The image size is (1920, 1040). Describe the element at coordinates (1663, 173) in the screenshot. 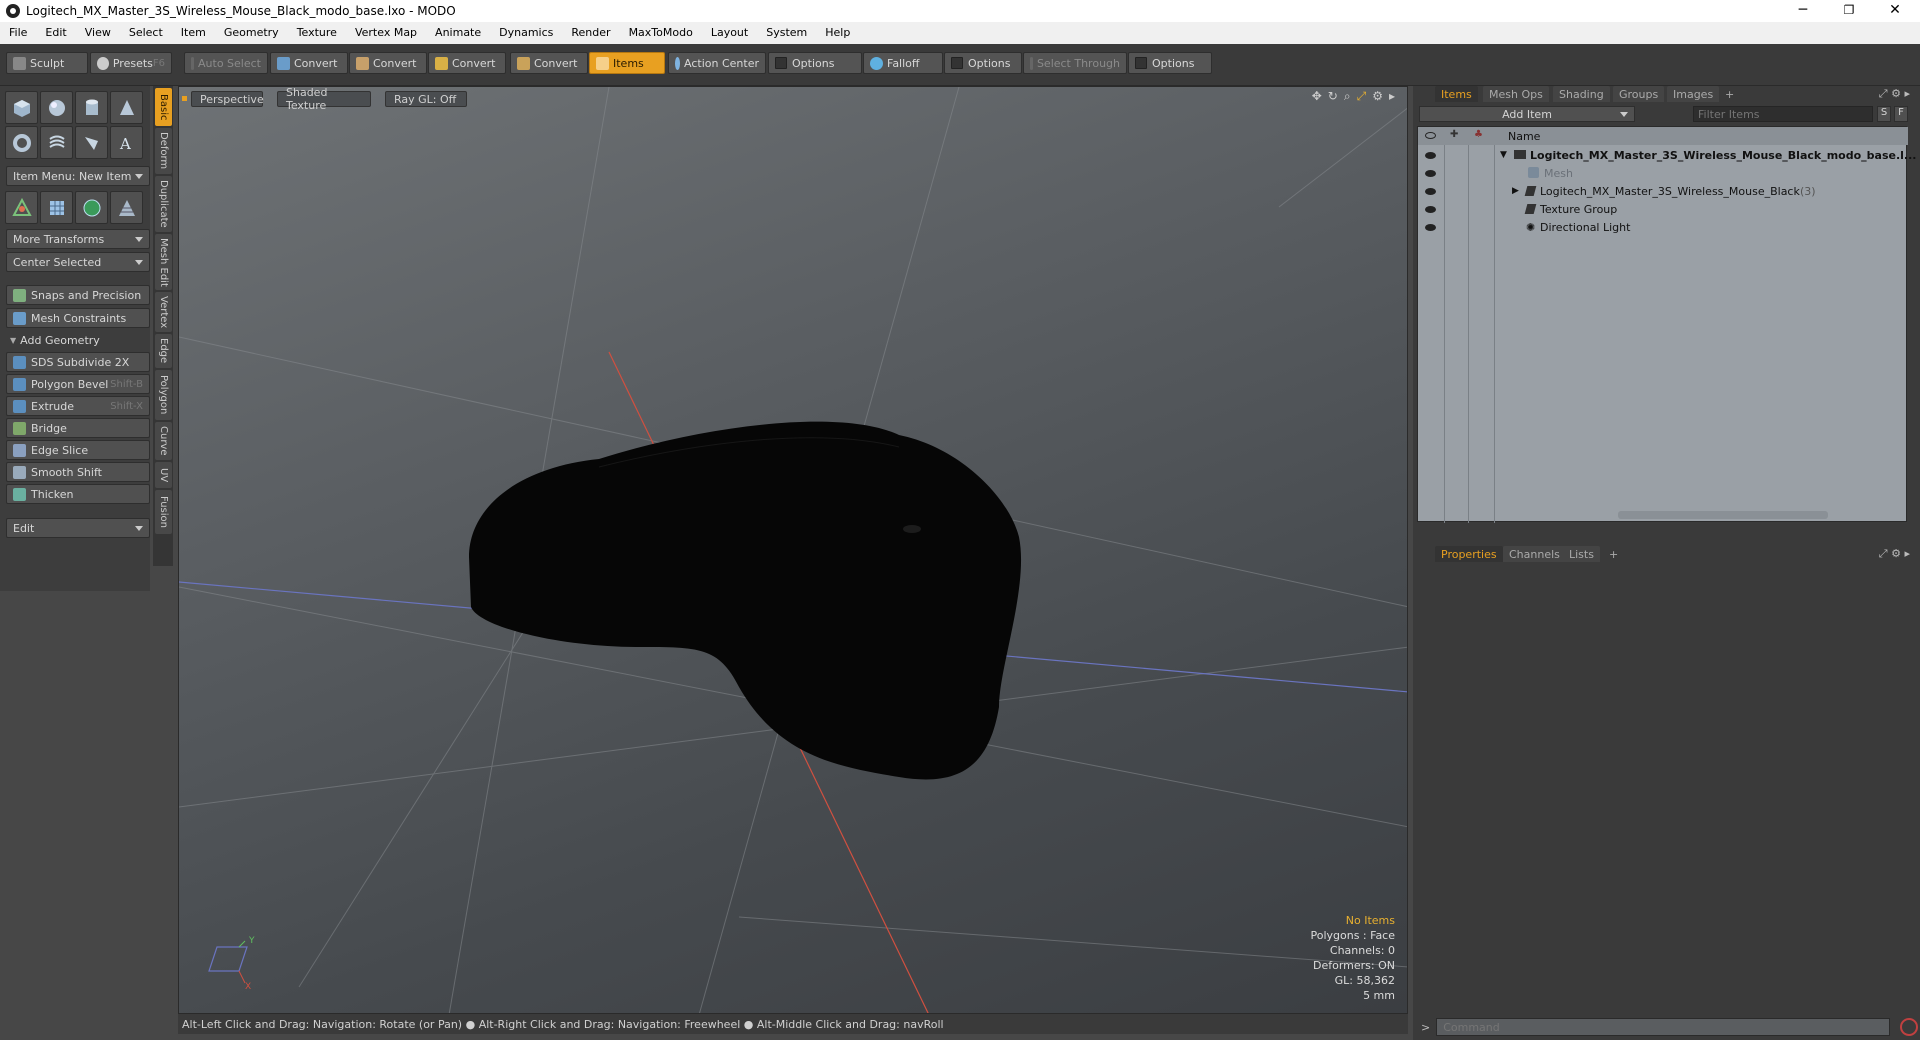

I see `list-item: Mesh` at that location.